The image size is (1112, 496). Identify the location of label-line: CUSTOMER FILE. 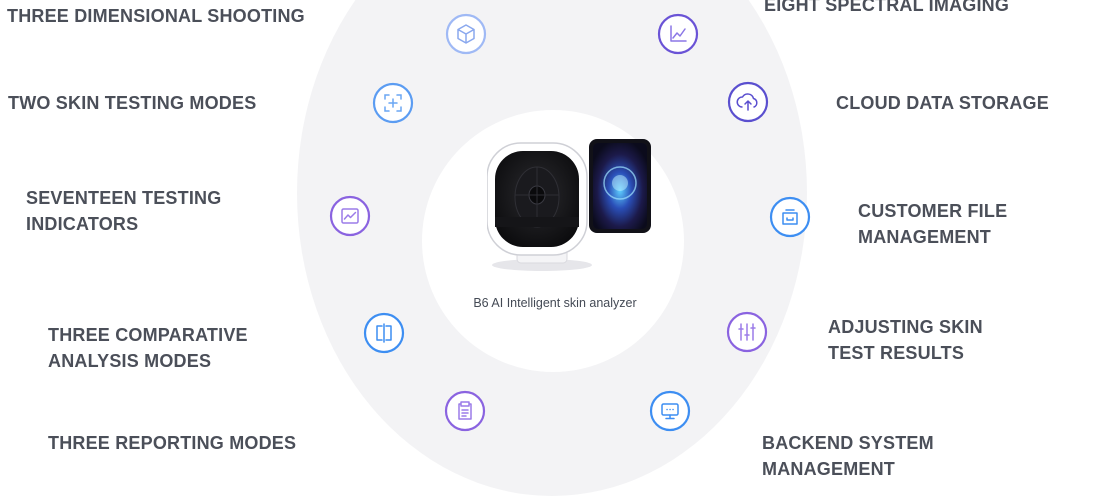
(933, 211).